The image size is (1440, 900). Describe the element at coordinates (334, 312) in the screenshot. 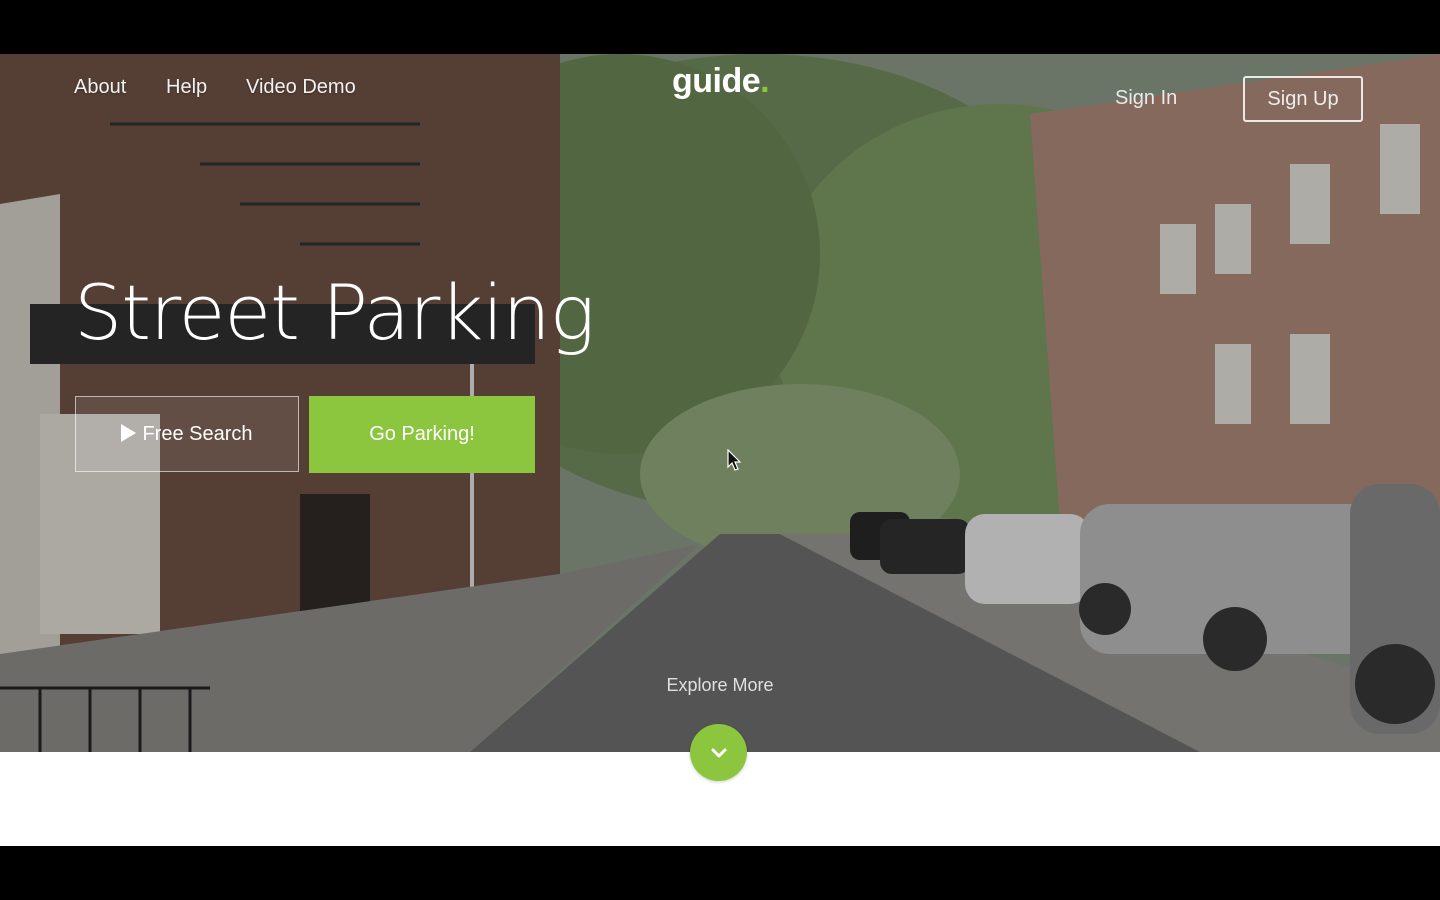

I see `hero-headline: Street Parking` at that location.